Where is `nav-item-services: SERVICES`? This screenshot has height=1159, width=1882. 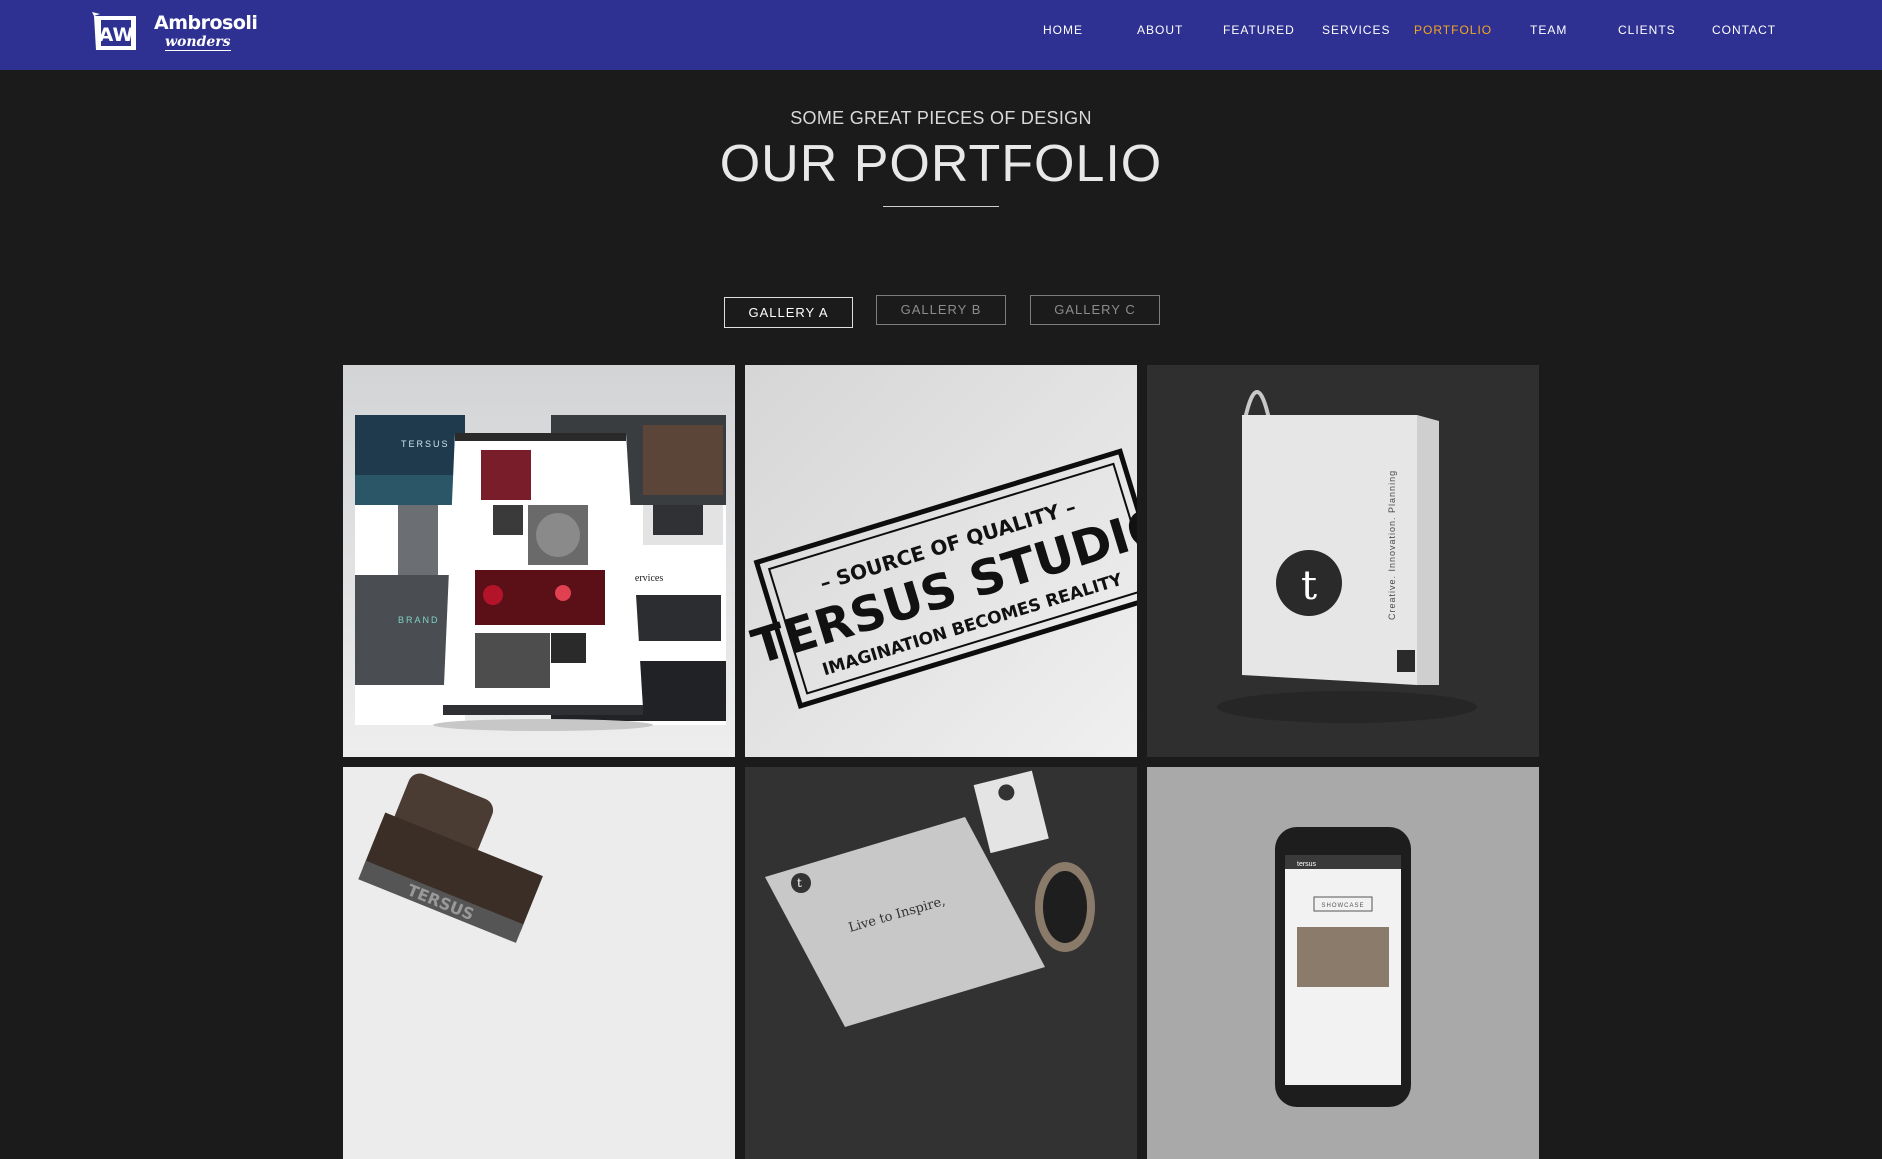 nav-item-services: SERVICES is located at coordinates (1356, 30).